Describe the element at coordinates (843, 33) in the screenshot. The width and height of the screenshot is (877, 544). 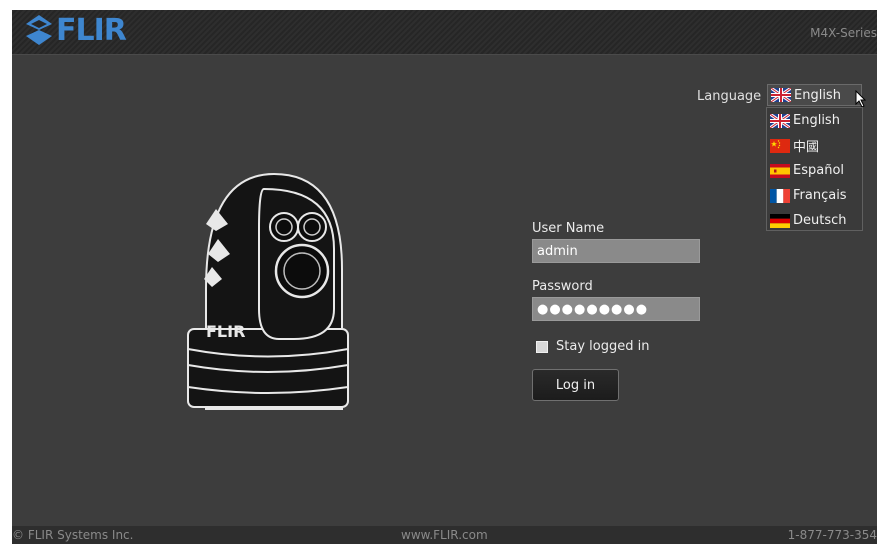
I see `series-label: M4X-Series` at that location.